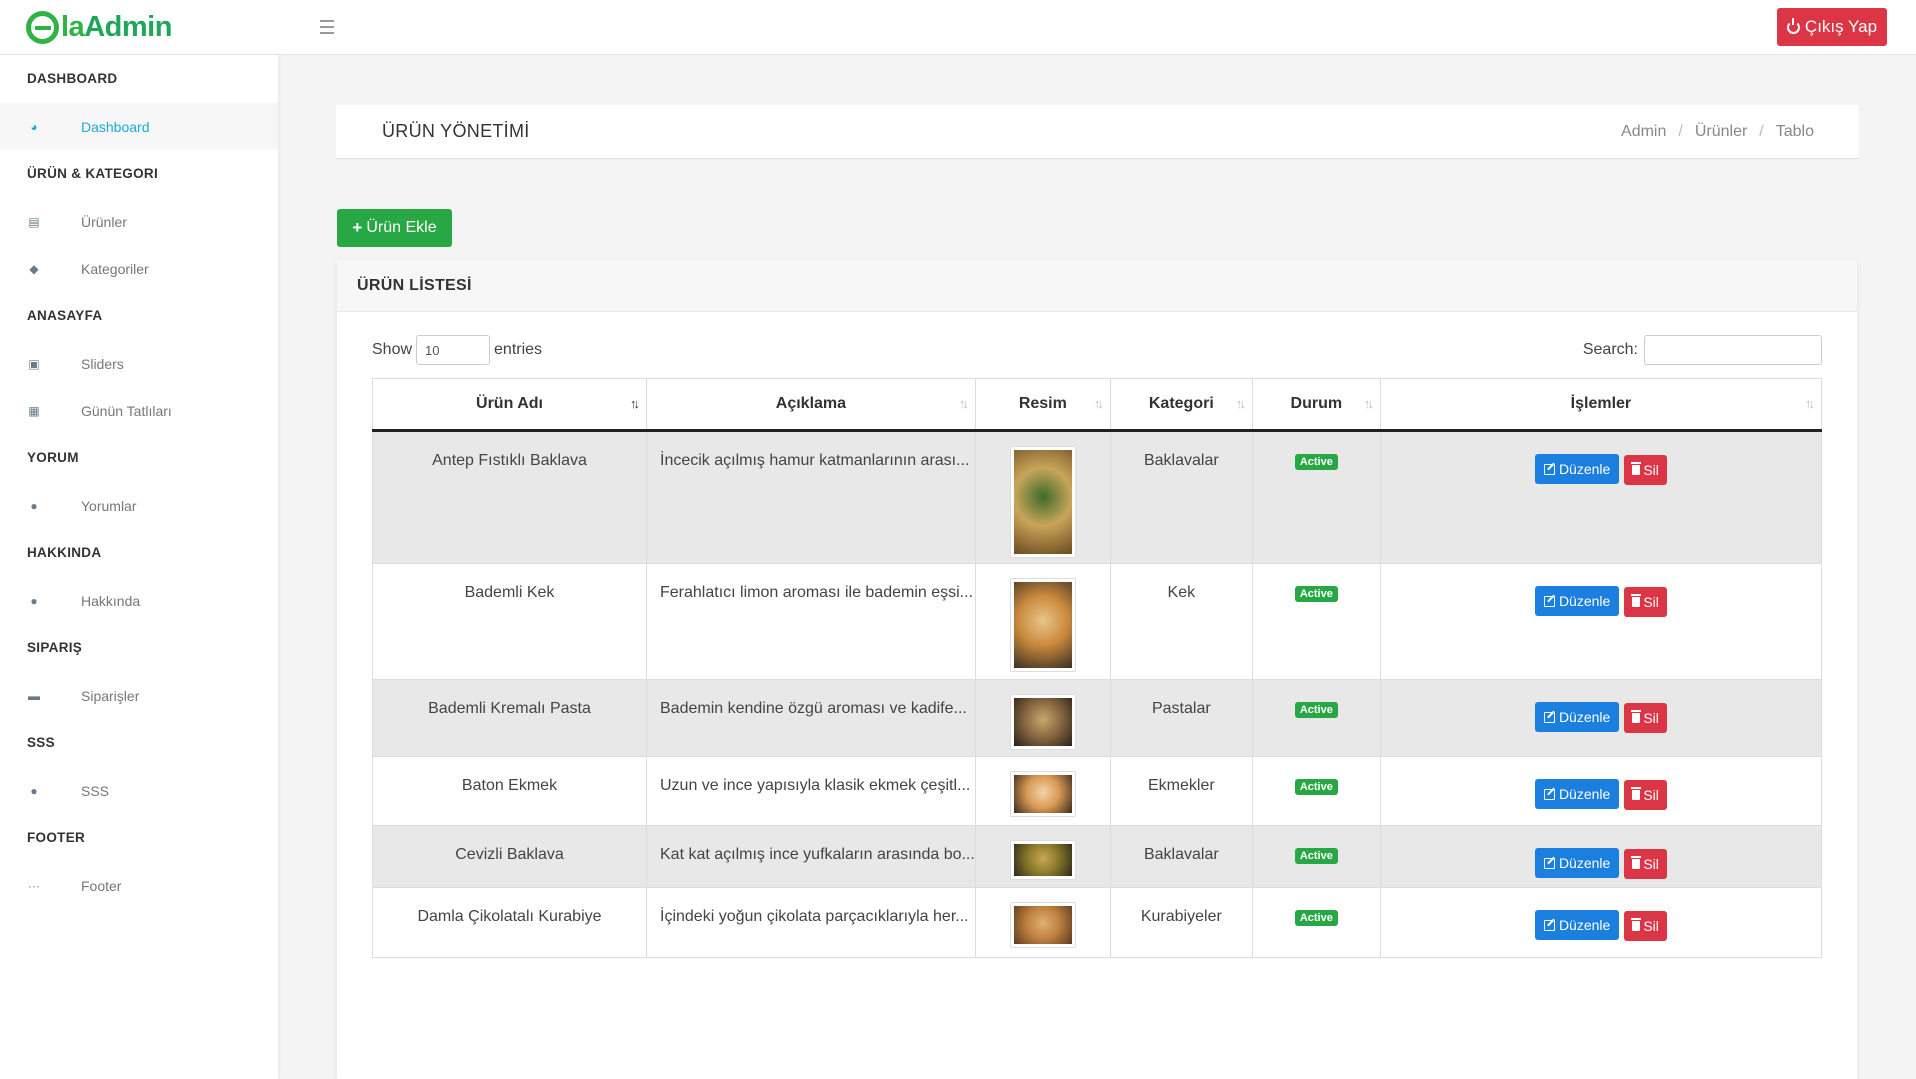 The image size is (1916, 1079). Describe the element at coordinates (1643, 132) in the screenshot. I see `breadcrumb-admin: Admin` at that location.